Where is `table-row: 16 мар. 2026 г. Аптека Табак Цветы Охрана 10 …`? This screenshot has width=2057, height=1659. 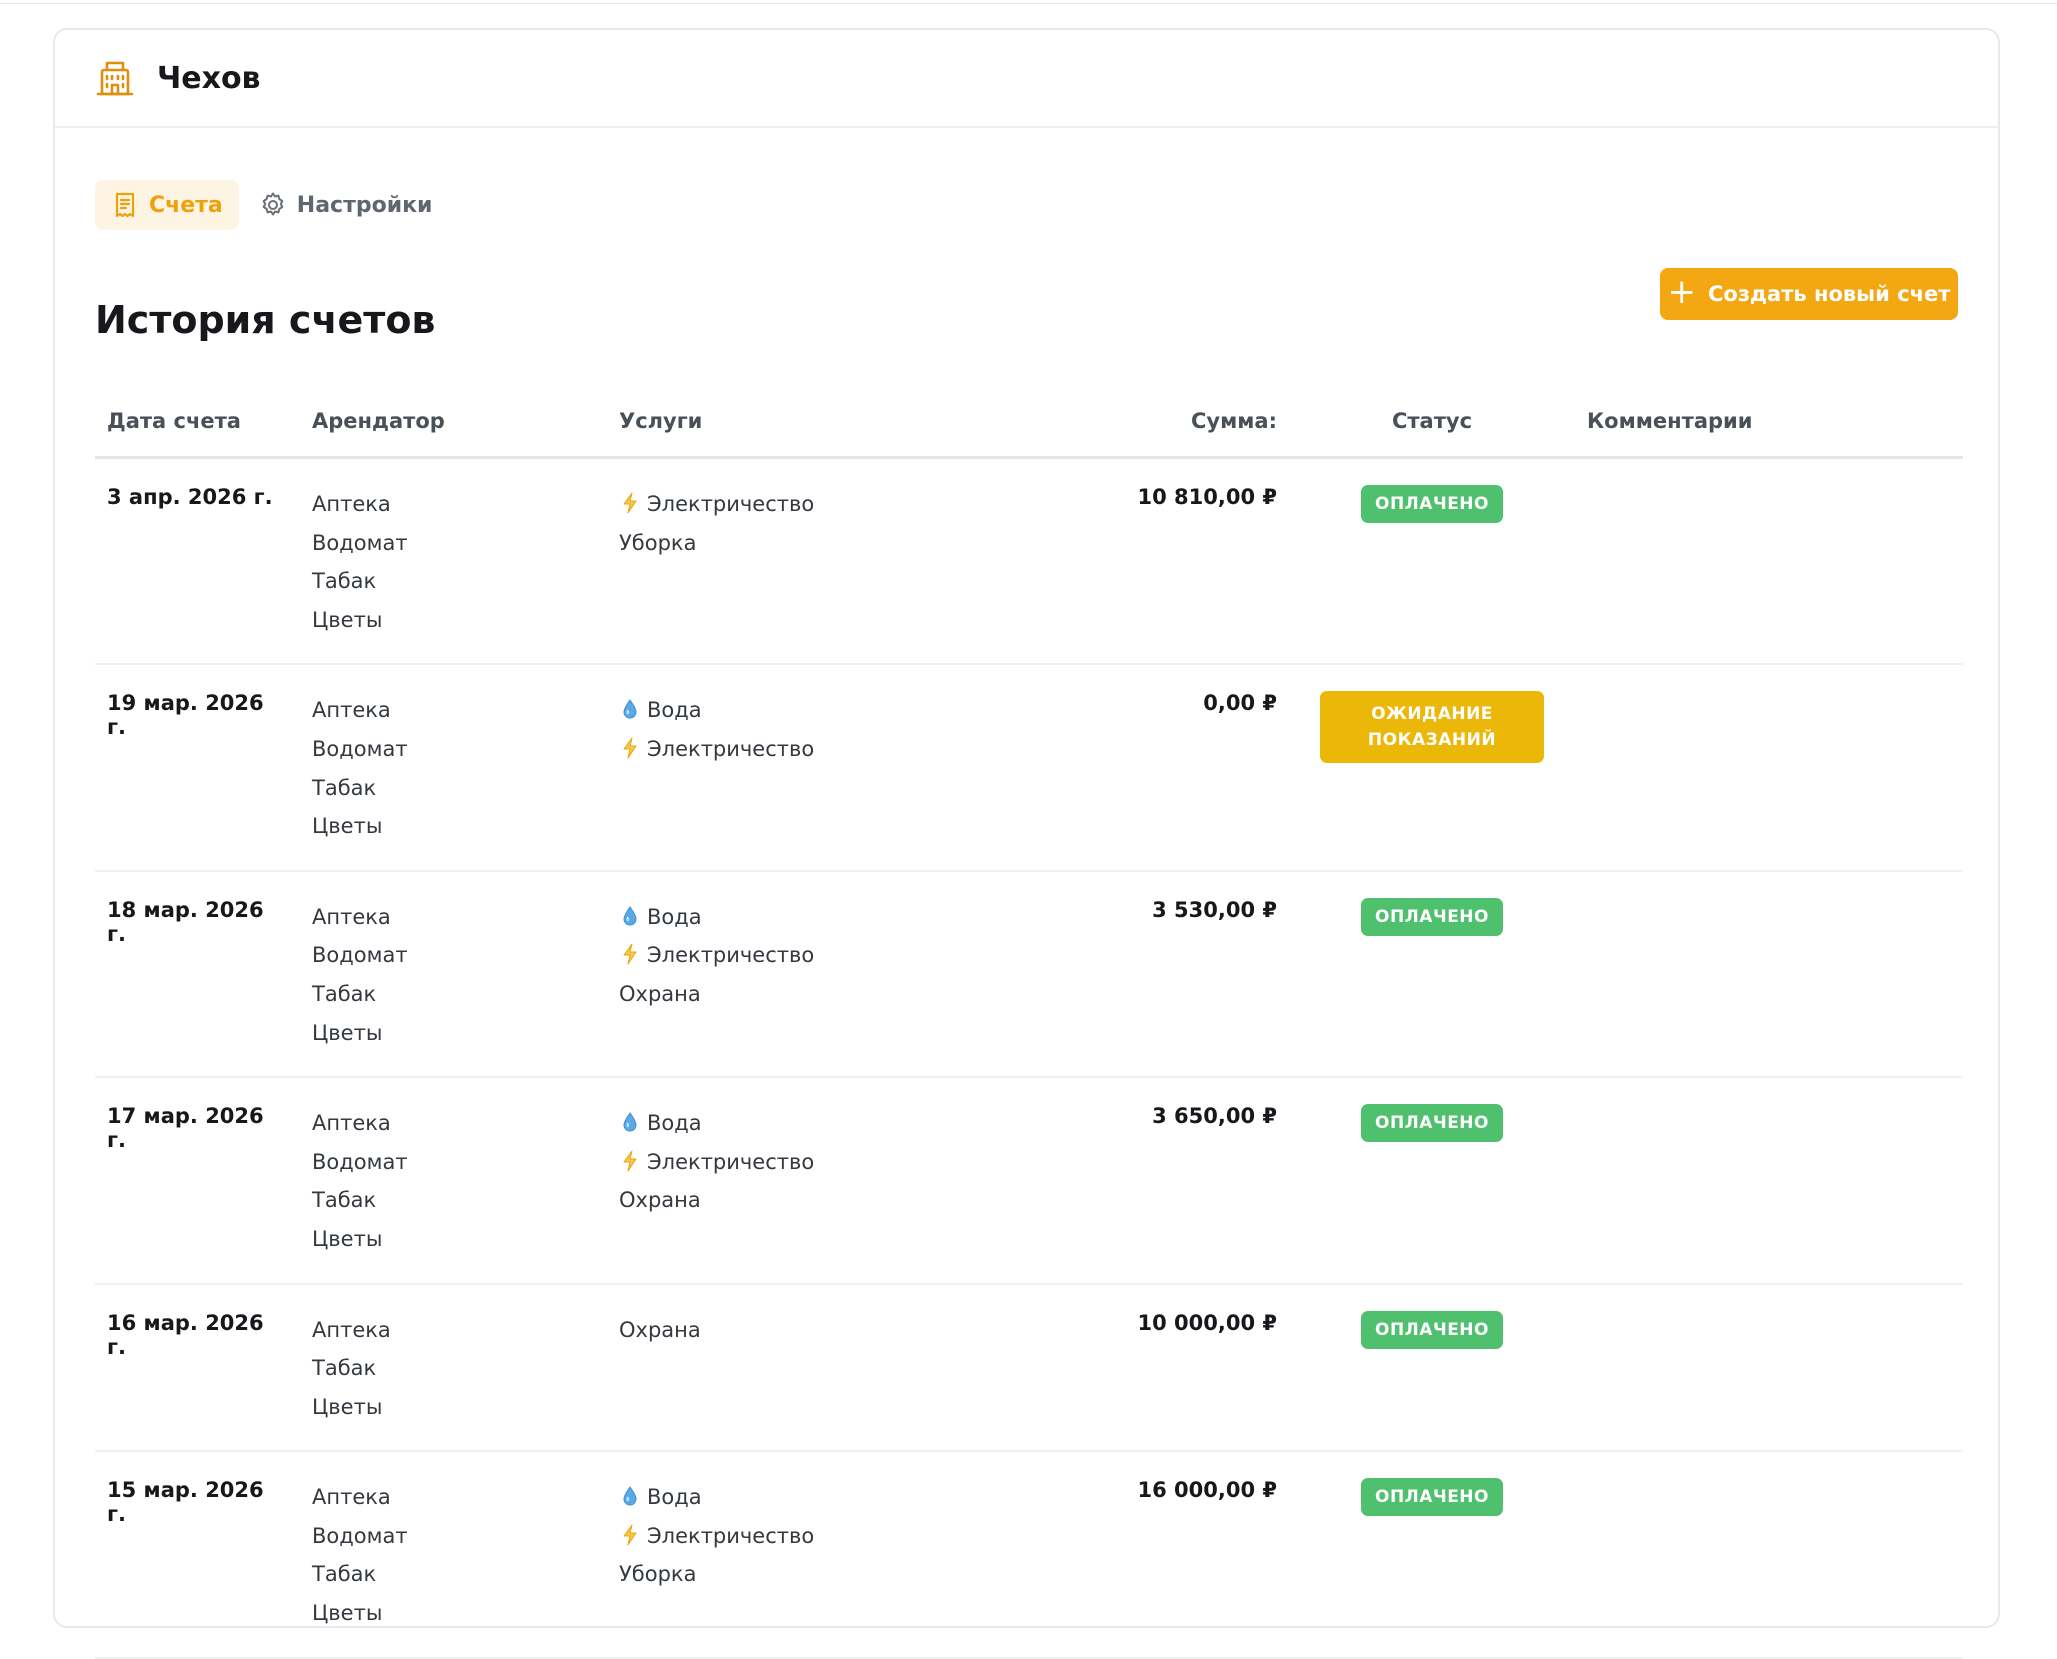 table-row: 16 мар. 2026 г. Аптека Табак Цветы Охрана 10 … is located at coordinates (1029, 1368).